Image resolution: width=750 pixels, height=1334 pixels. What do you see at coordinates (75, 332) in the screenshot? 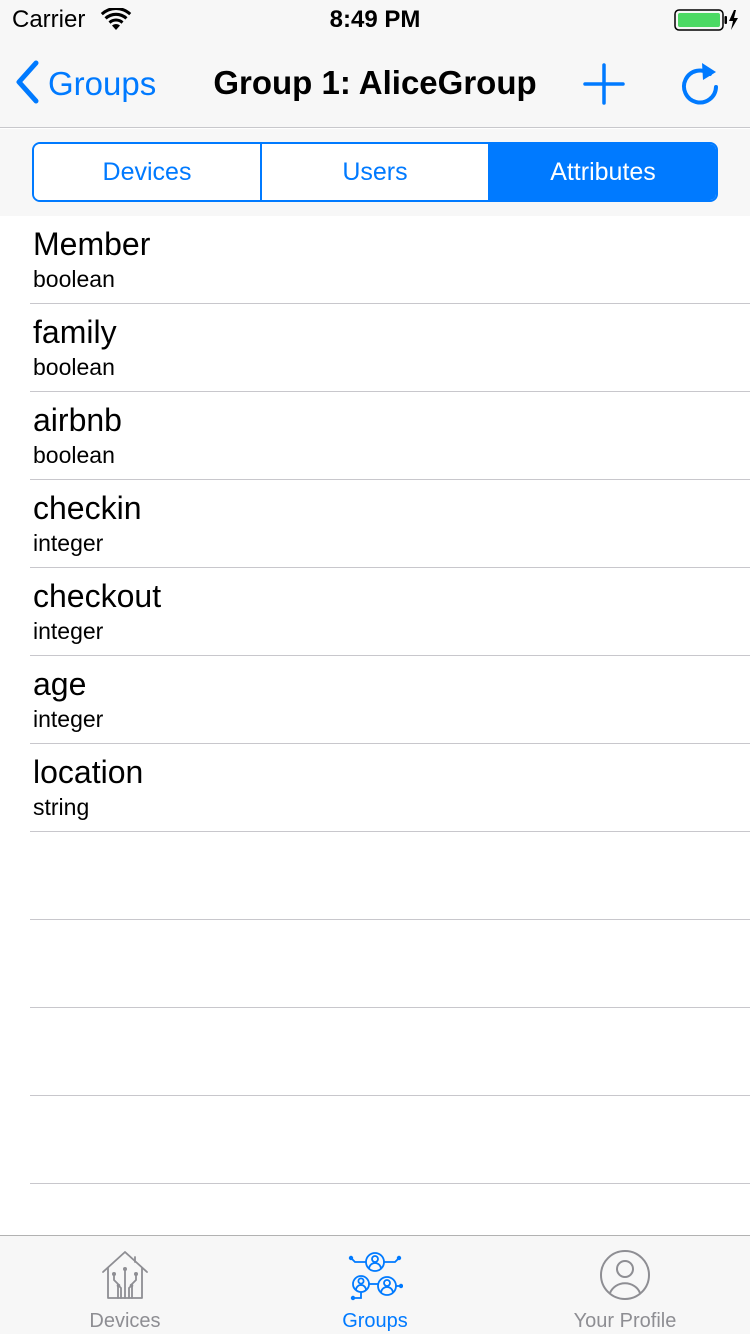
I see `attribute-name: family` at bounding box center [75, 332].